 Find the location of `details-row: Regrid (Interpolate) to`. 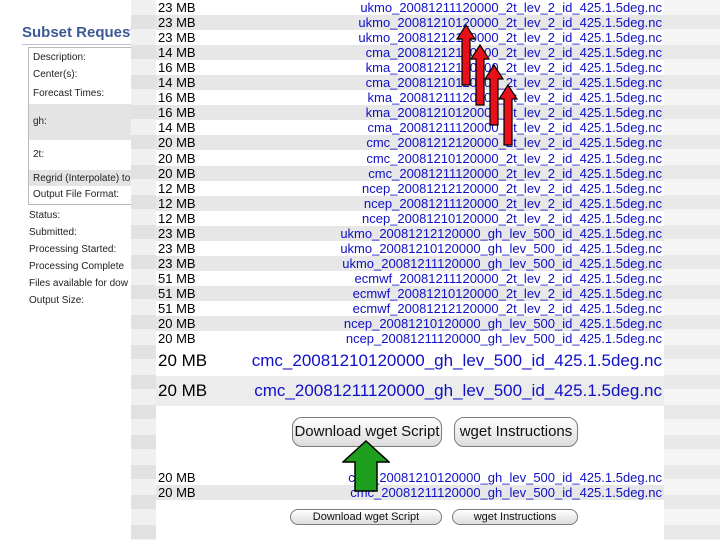

details-row: Regrid (Interpolate) to is located at coordinates (83, 178).